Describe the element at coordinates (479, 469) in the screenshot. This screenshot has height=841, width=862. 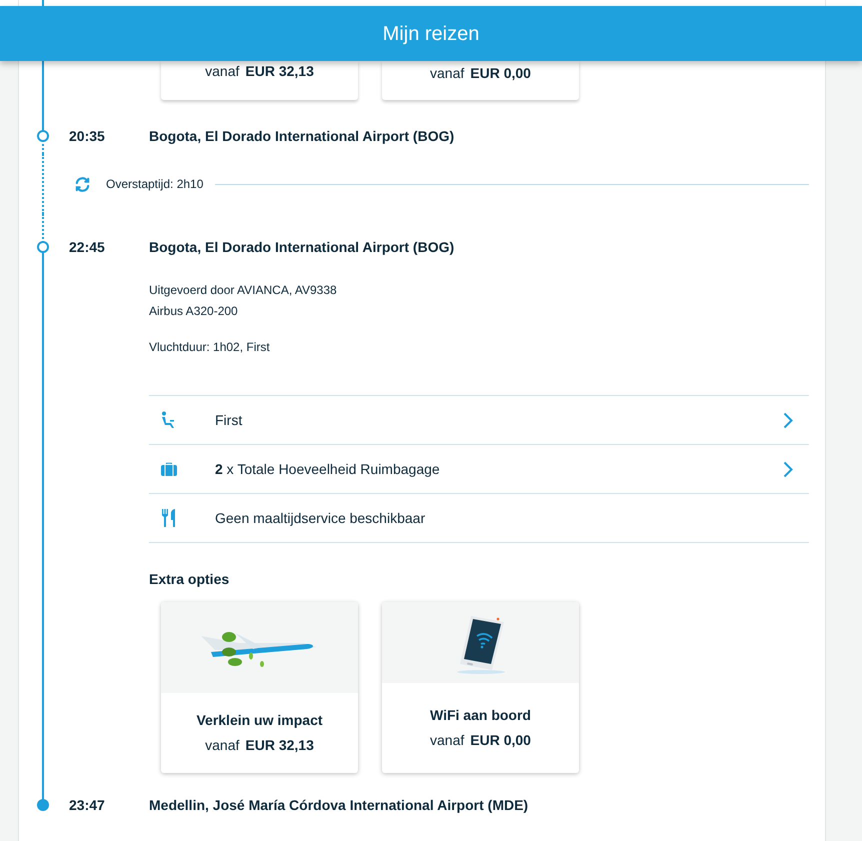
I see `service-row: 2 x Totale Hoeveelheid Ruimbagage` at that location.